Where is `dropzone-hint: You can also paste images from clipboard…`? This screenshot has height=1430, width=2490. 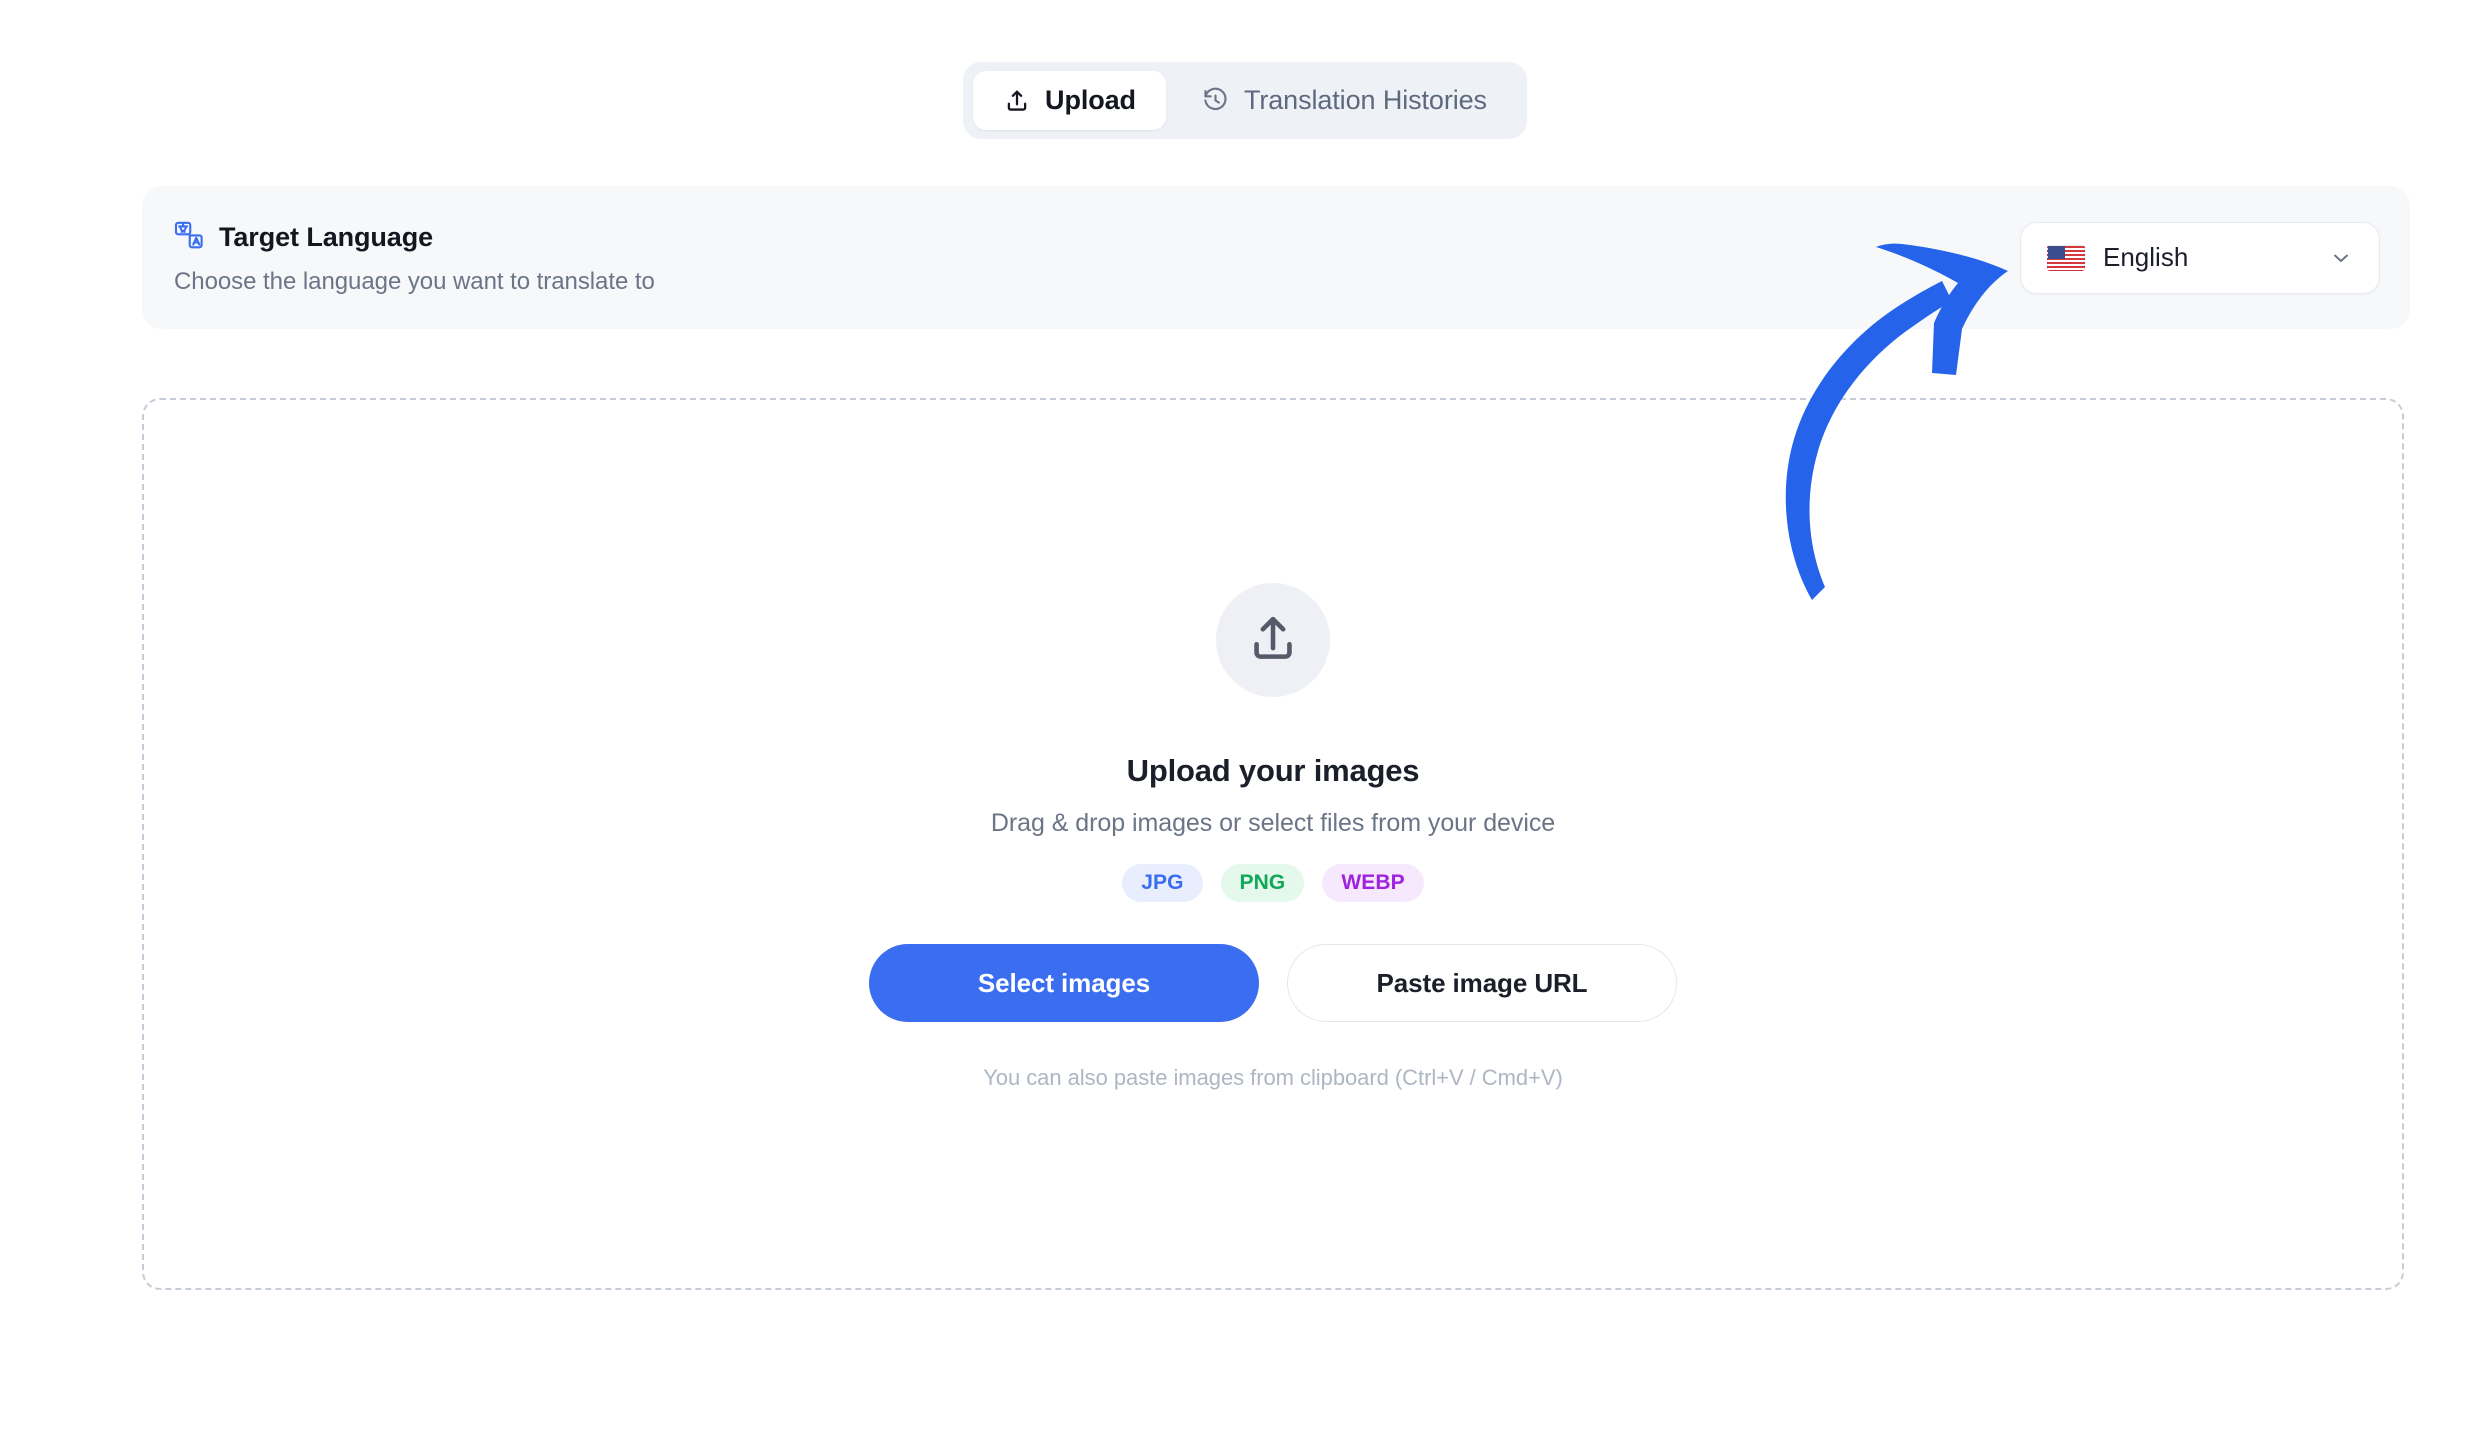
dropzone-hint: You can also paste images from clipboard… is located at coordinates (1273, 1077).